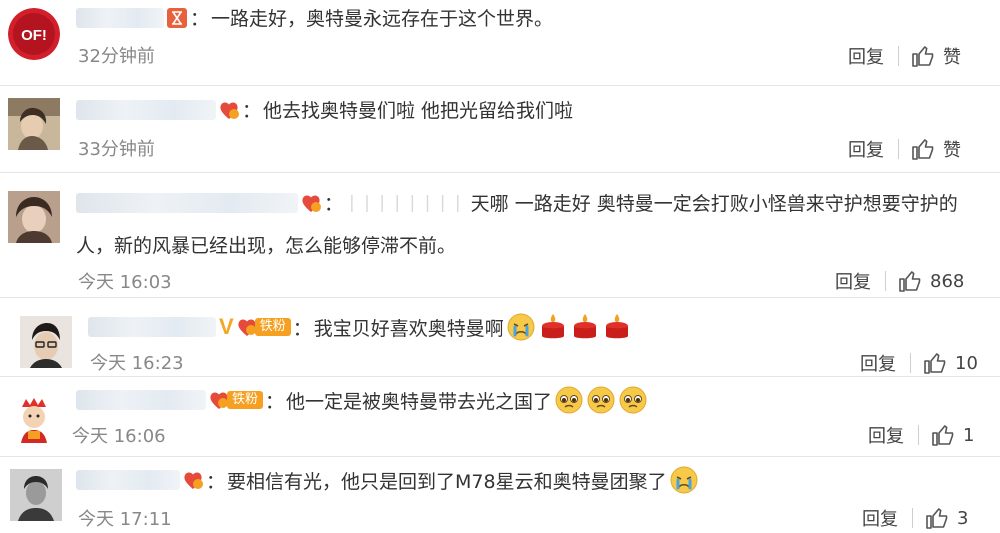 This screenshot has width=1000, height=533. I want to click on comment-content: V 铁粉 ： 我宝贝好喜欢奥特曼啊, so click(360, 327).